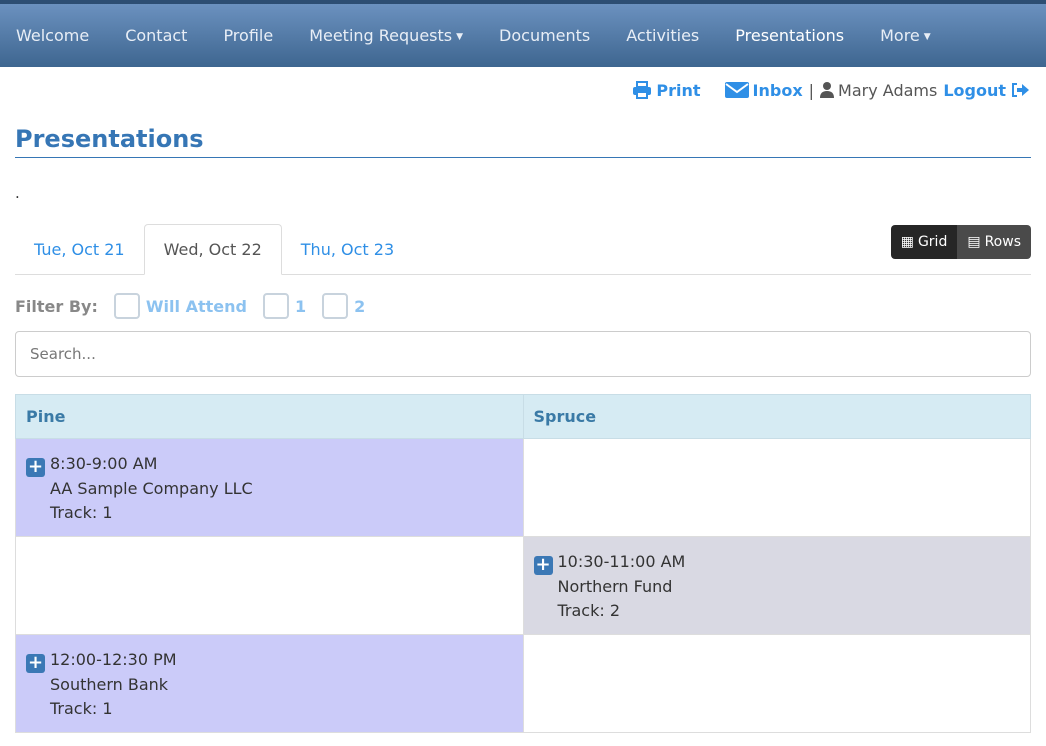  I want to click on presentation-time: 10:30-11:00 AM, so click(621, 561).